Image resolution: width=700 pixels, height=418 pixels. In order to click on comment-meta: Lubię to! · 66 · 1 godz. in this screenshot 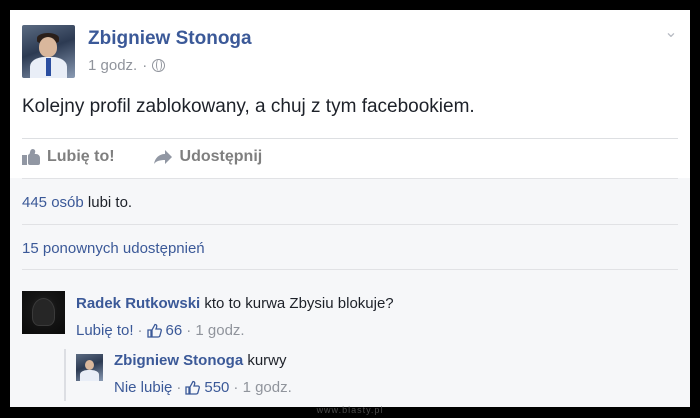, I will do `click(160, 330)`.